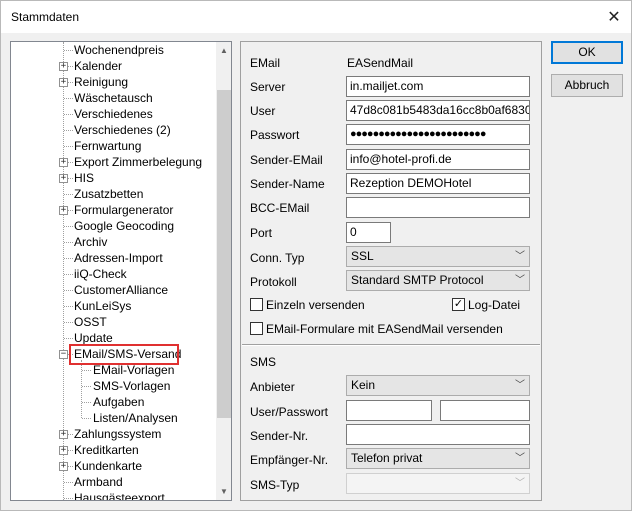  I want to click on tree-item: + Kalender, so click(113, 66).